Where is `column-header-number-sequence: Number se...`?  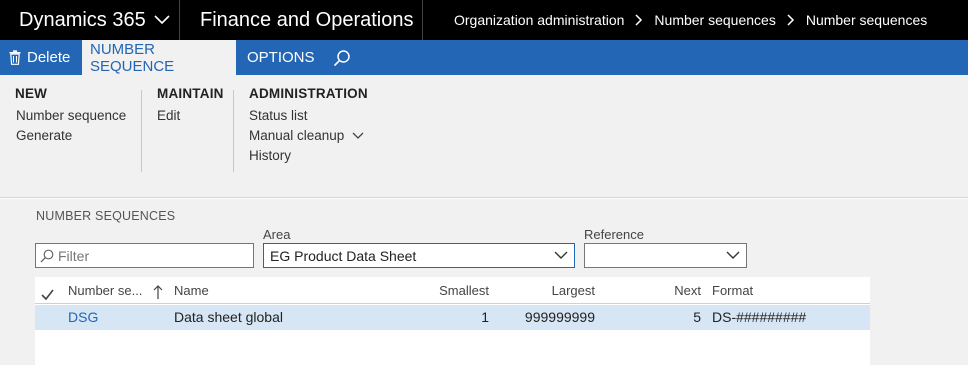 column-header-number-sequence: Number se... is located at coordinates (105, 290).